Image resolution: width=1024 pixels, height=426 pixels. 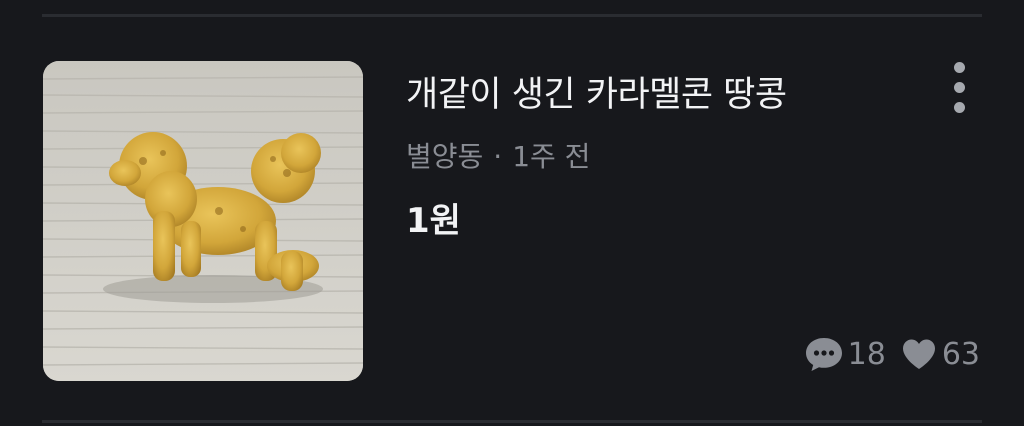 What do you see at coordinates (433, 221) in the screenshot?
I see `listing-price: 1원` at bounding box center [433, 221].